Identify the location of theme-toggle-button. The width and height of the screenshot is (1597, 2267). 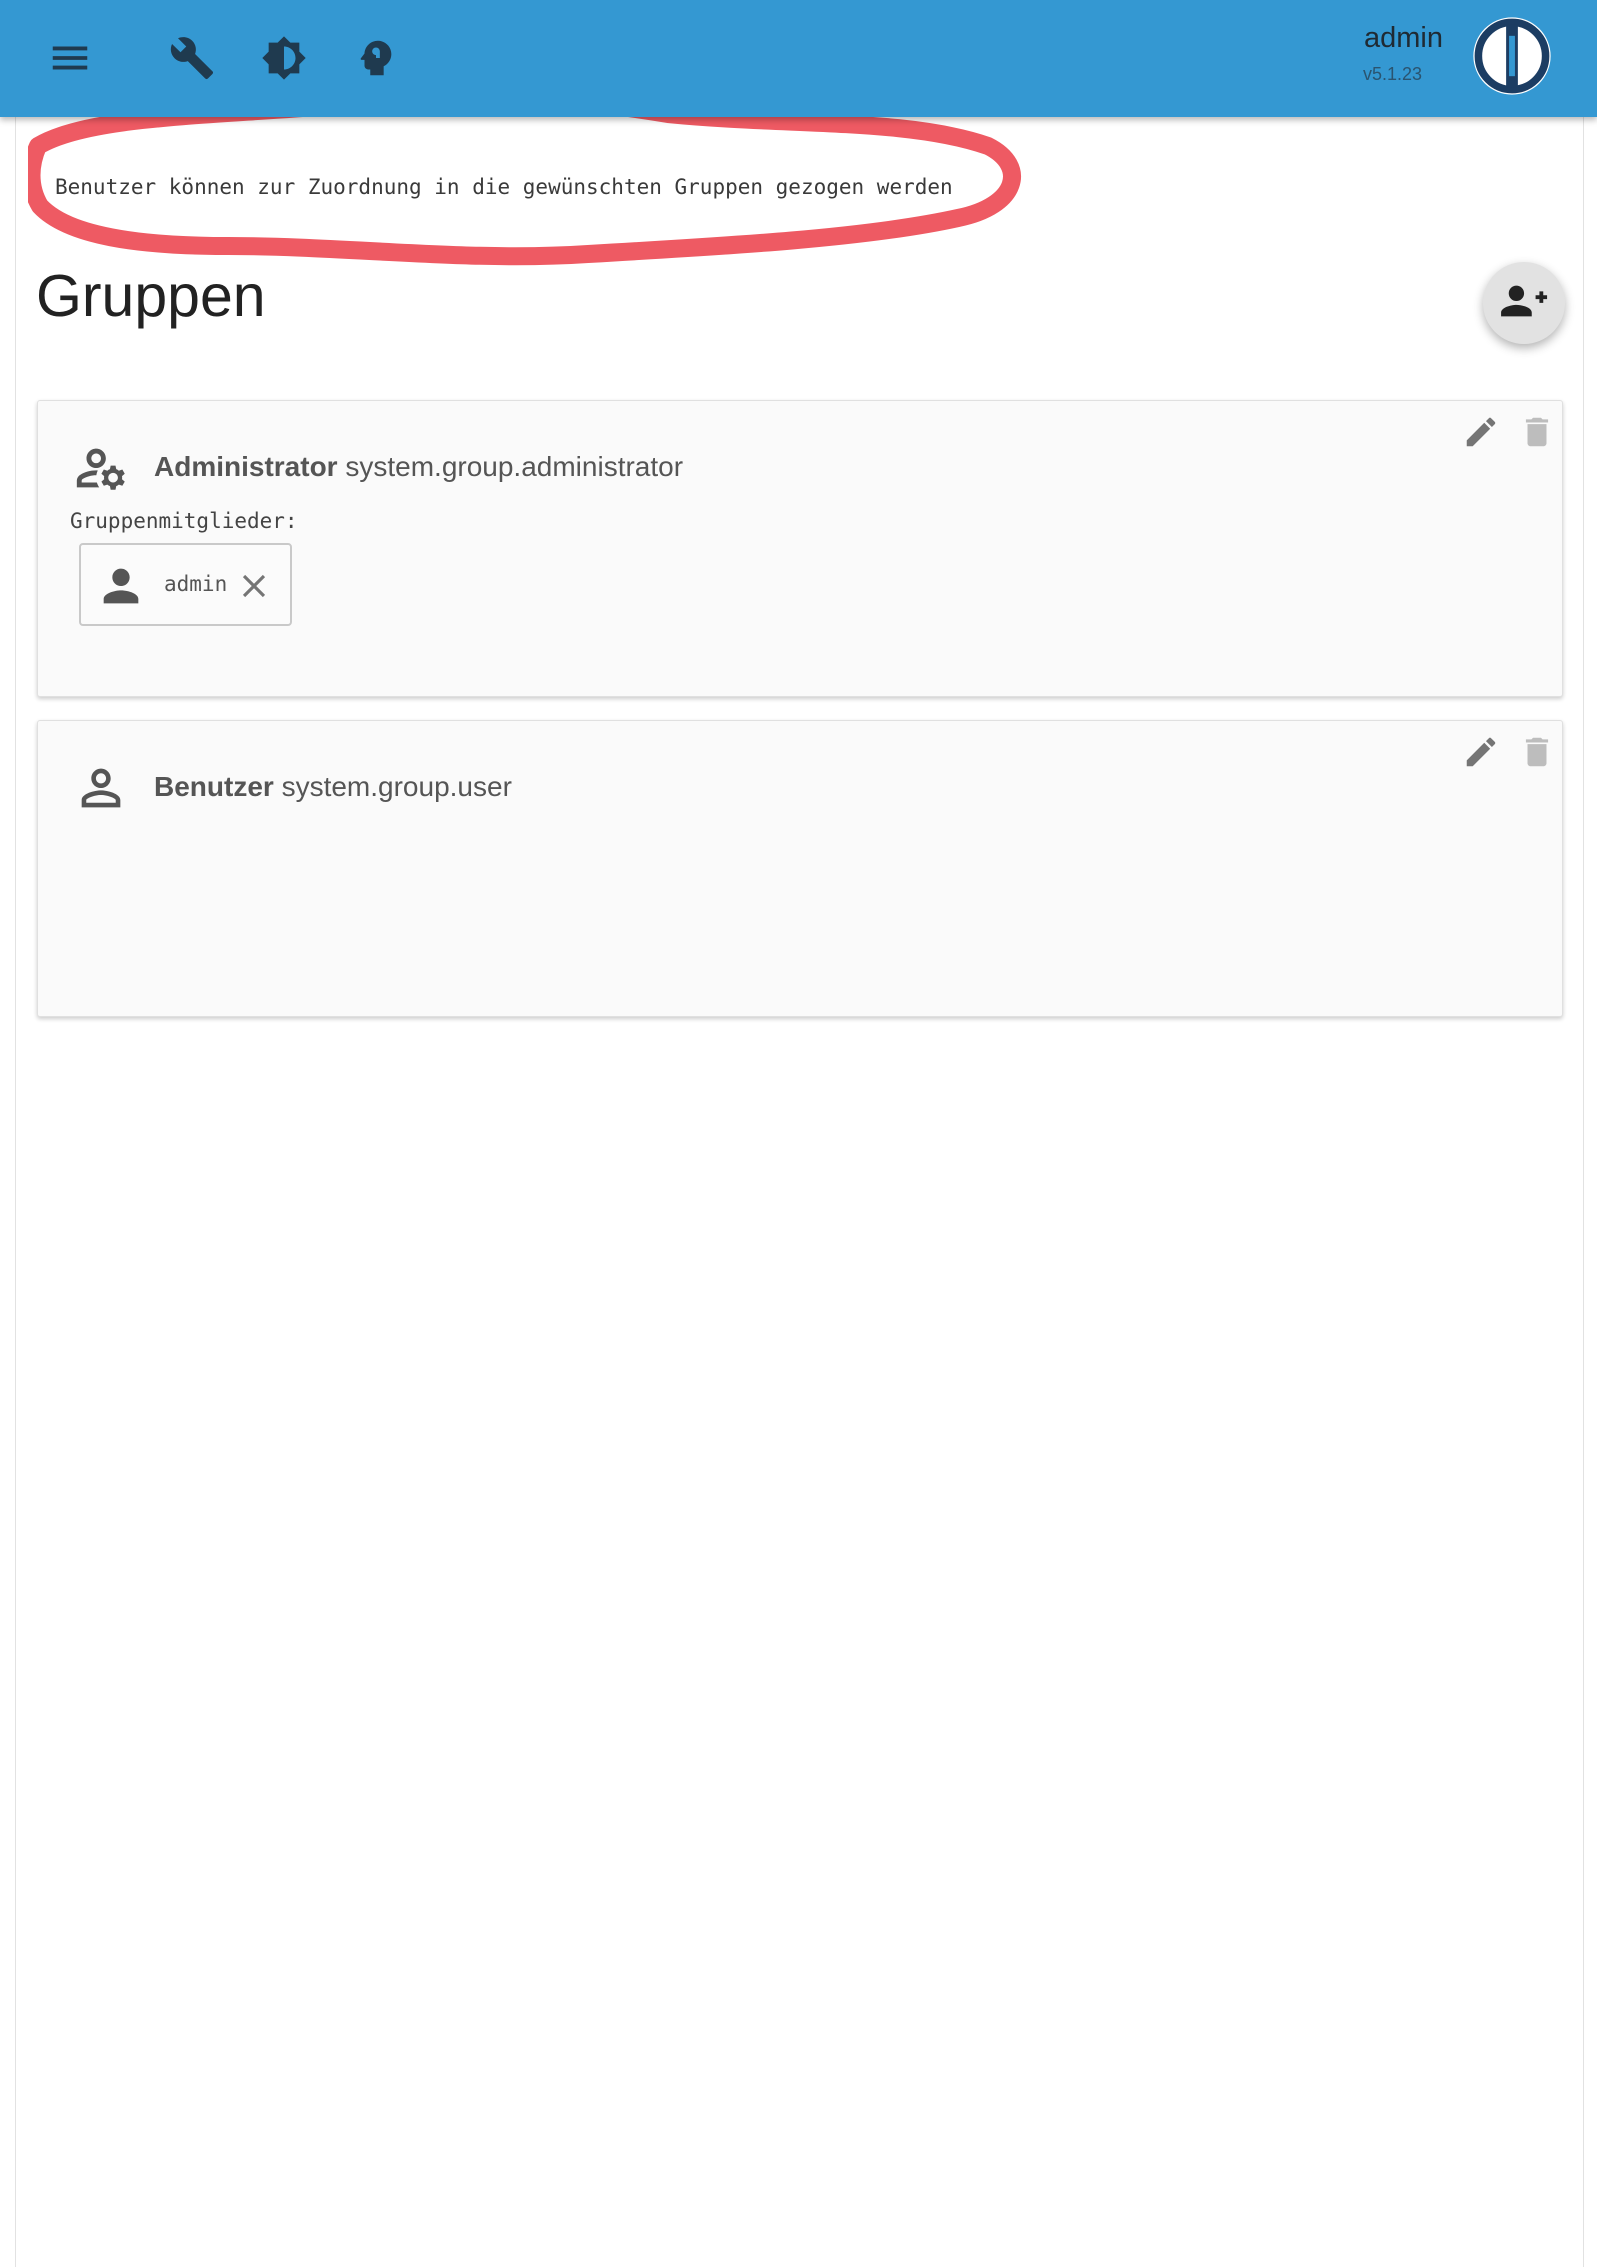
(284, 58).